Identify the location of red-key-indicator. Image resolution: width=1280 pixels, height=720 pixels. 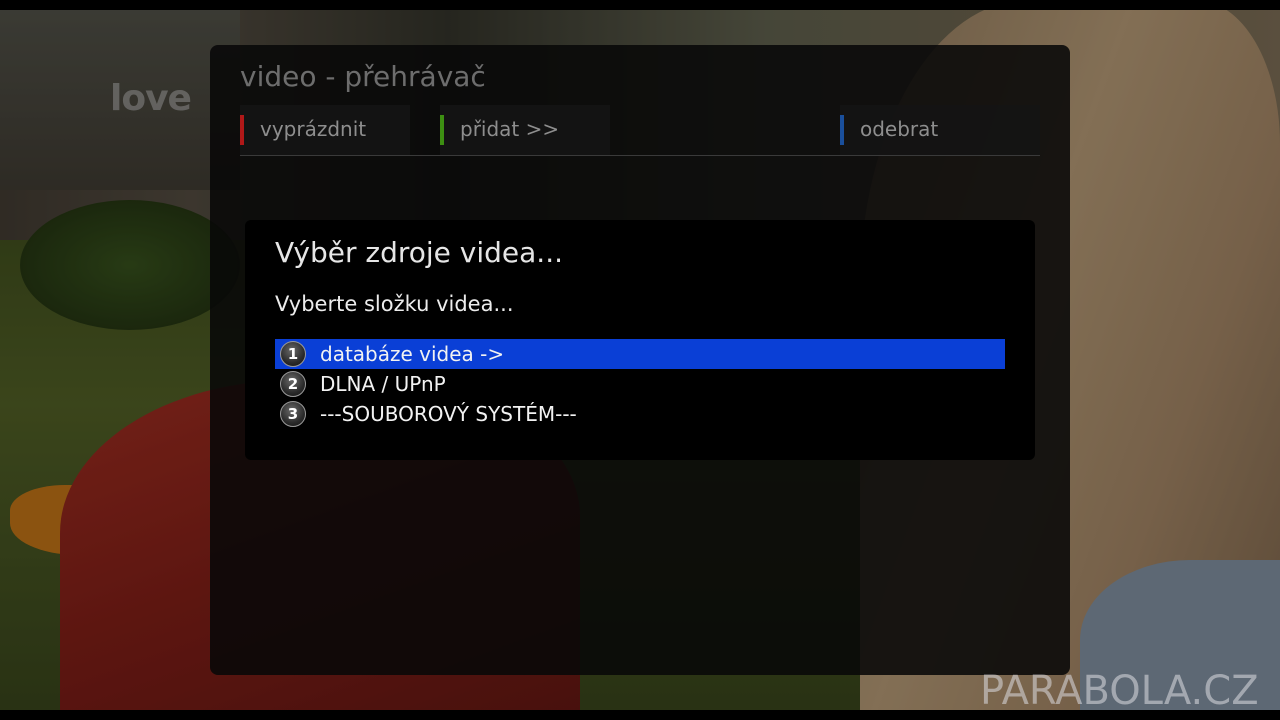
(242, 130).